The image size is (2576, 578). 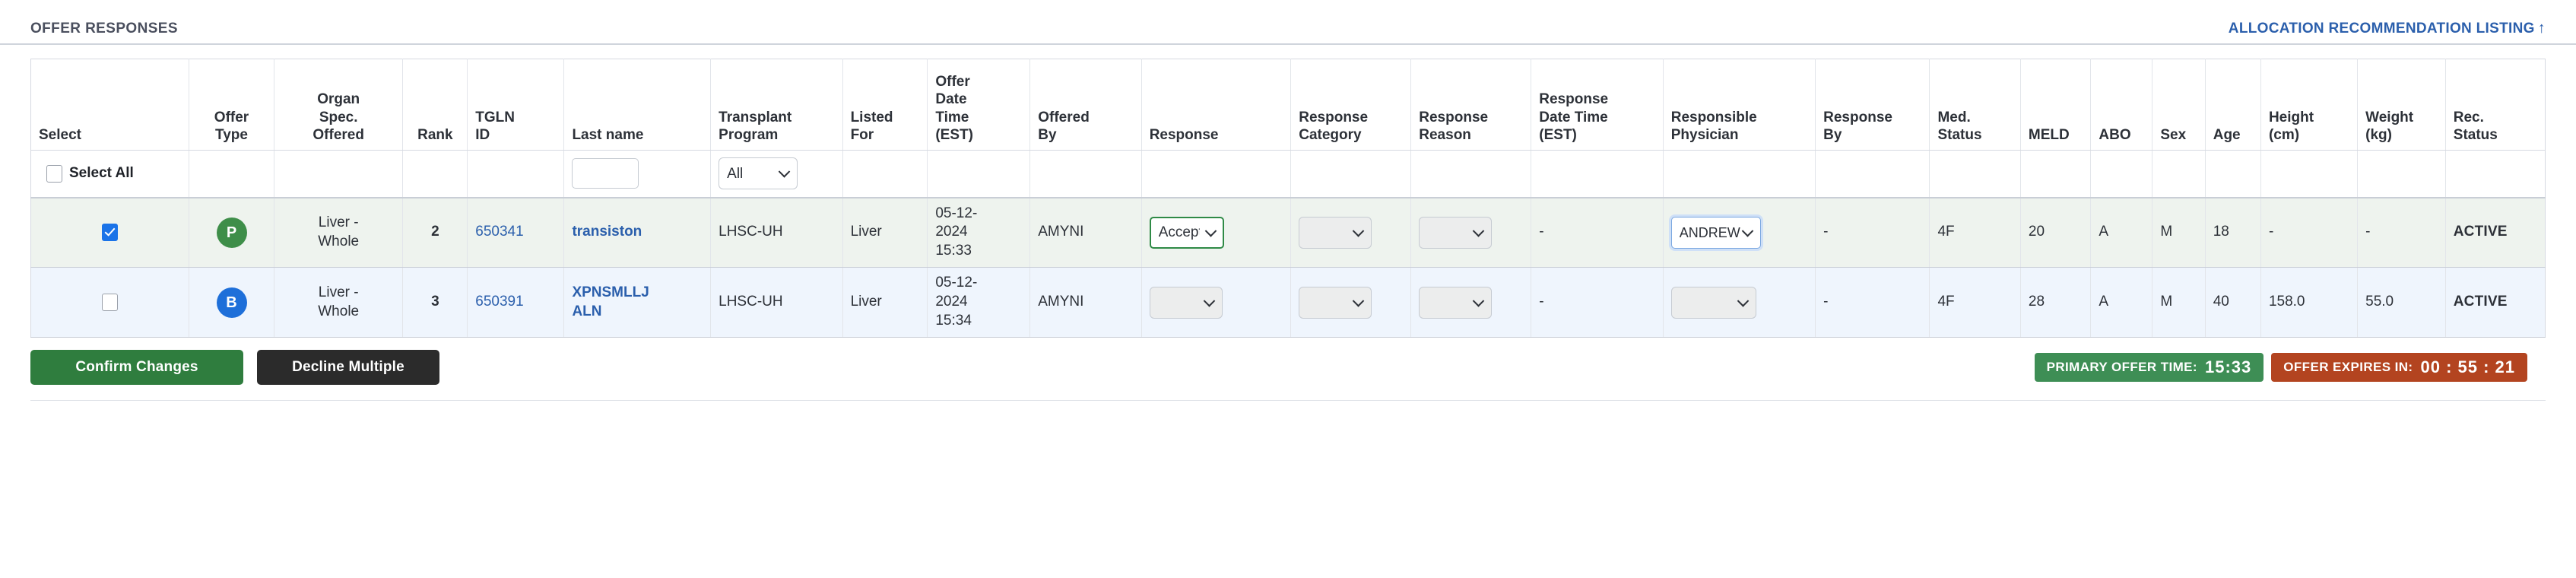 I want to click on row-meld-cell: 20, so click(x=2055, y=232).